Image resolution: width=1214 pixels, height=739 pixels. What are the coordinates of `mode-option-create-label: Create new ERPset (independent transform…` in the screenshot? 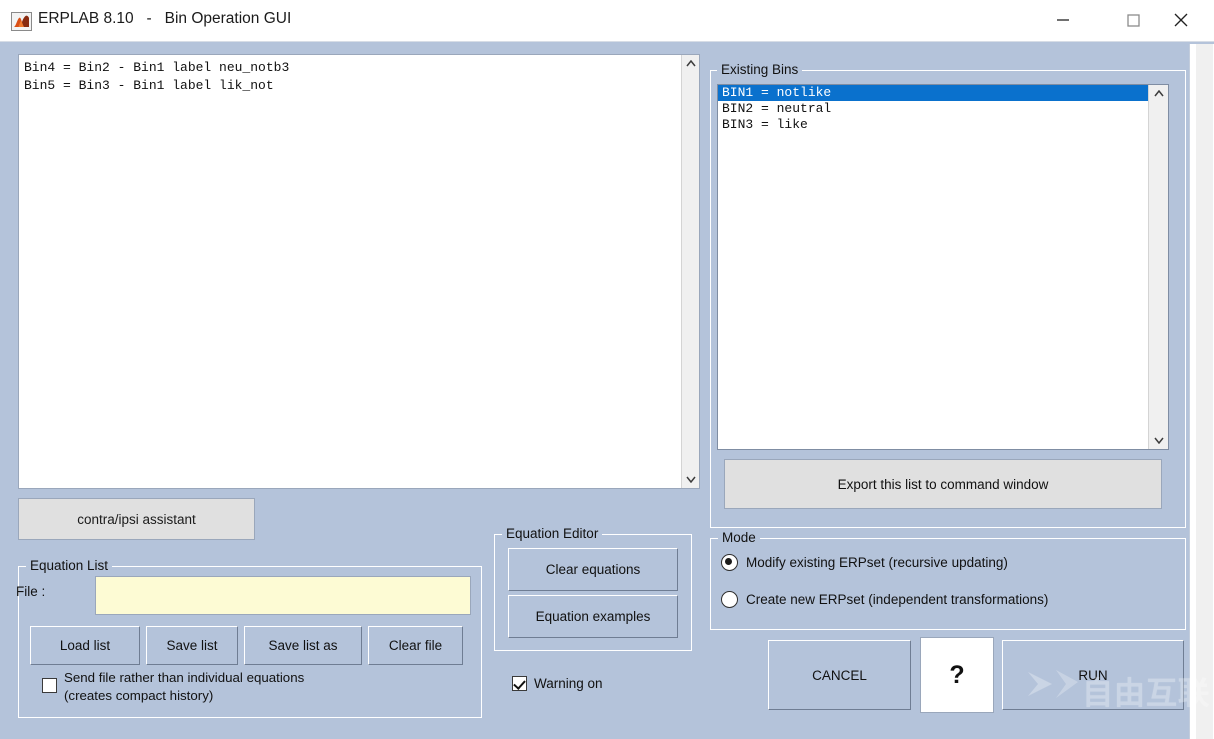 It's located at (897, 599).